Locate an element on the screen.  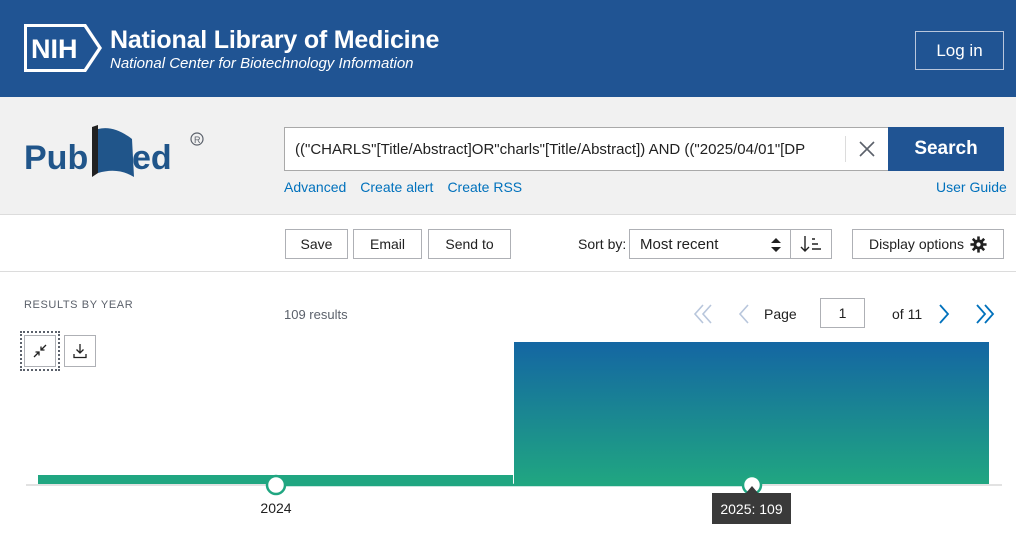
double-chevron-left-icon is located at coordinates (702, 314).